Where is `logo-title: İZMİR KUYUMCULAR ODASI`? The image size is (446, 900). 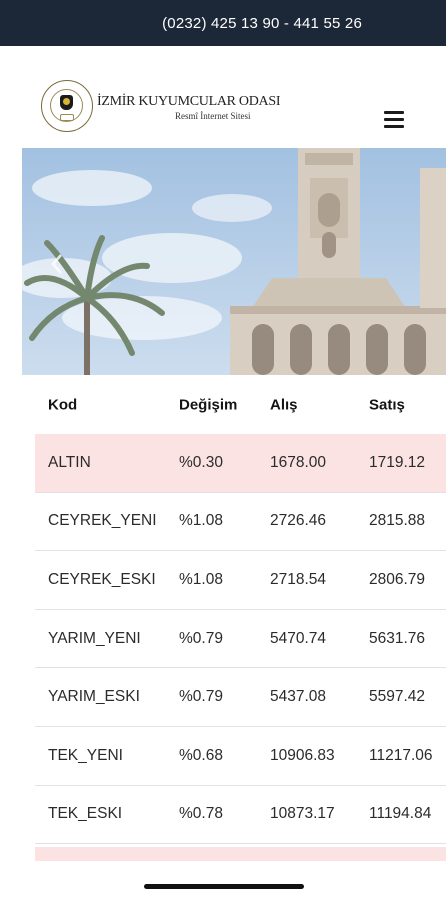
logo-title: İZMİR KUYUMCULAR ODASI is located at coordinates (188, 102).